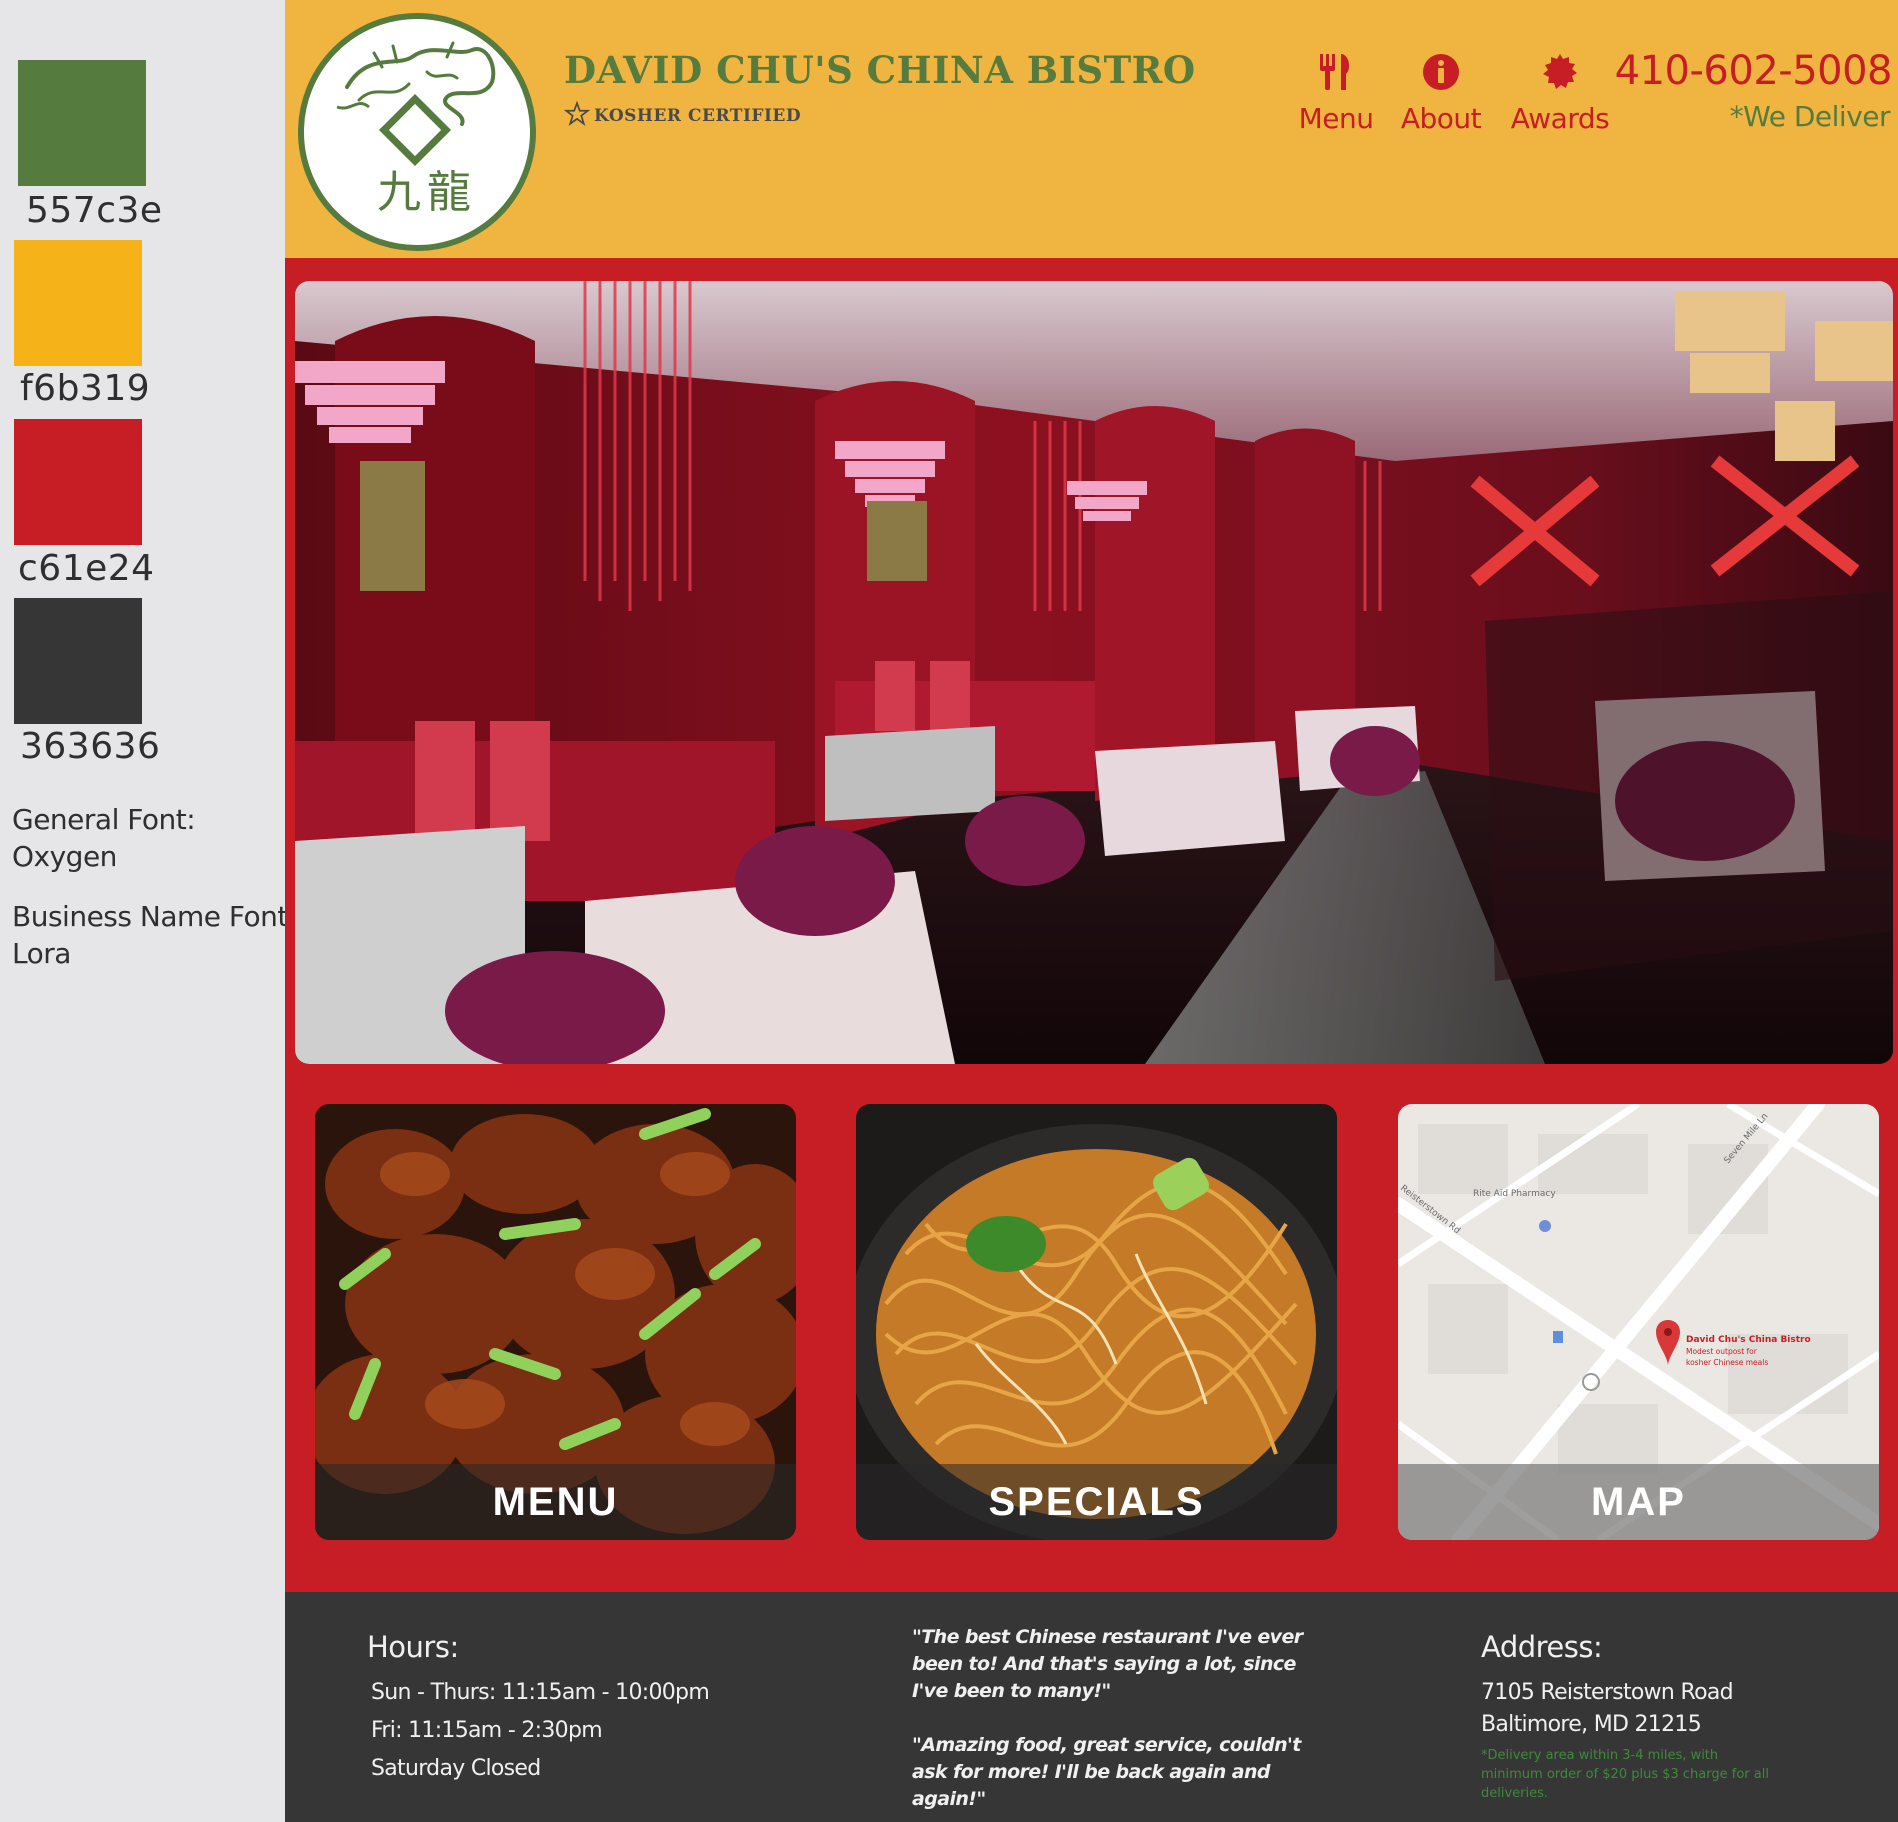  What do you see at coordinates (1591, 1724) in the screenshot?
I see `address-line-2: Baltimore, MD 21215` at bounding box center [1591, 1724].